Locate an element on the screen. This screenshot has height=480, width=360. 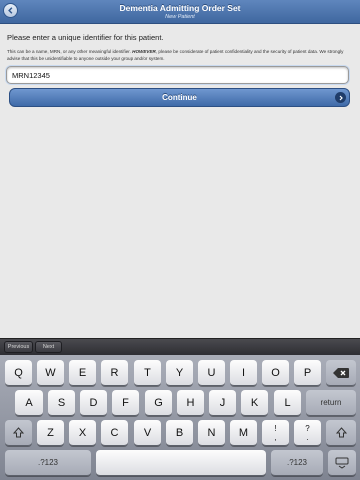
return-key: return is located at coordinates (331, 403).